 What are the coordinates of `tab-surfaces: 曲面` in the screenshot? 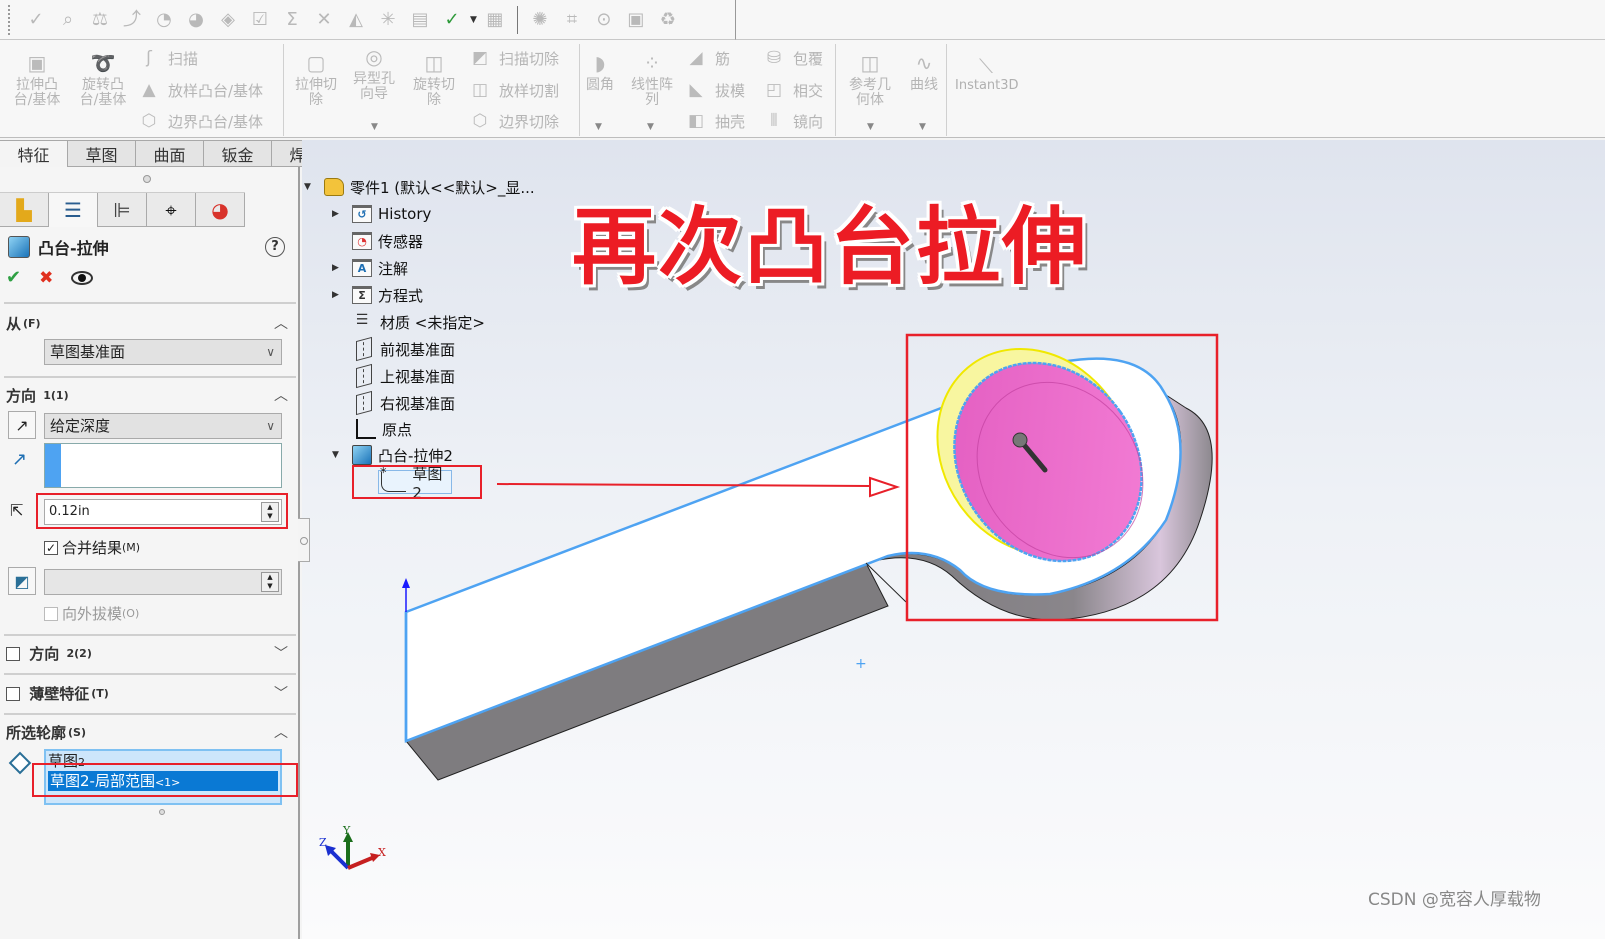 It's located at (170, 153).